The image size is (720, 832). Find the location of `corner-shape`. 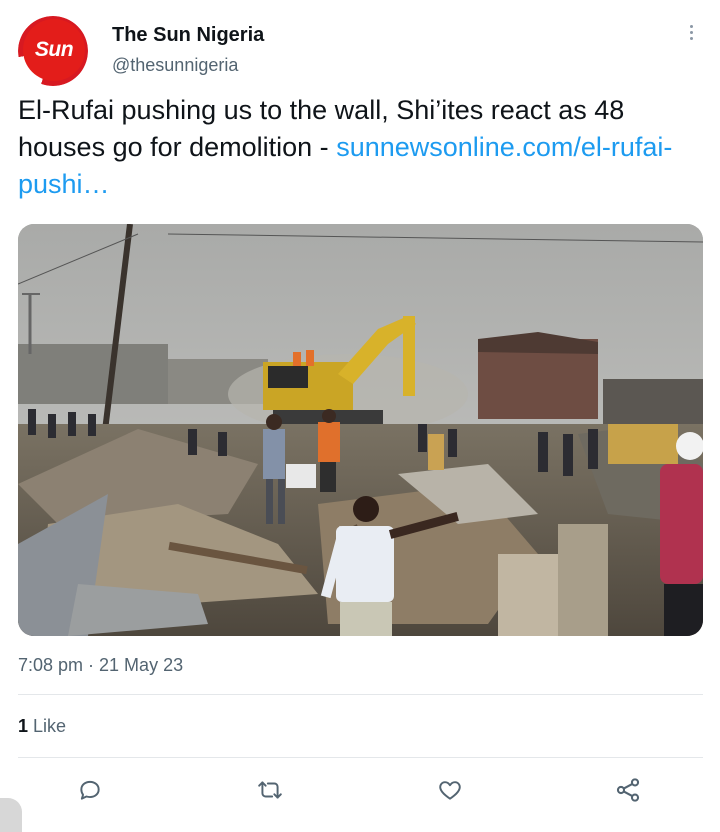

corner-shape is located at coordinates (11, 815).